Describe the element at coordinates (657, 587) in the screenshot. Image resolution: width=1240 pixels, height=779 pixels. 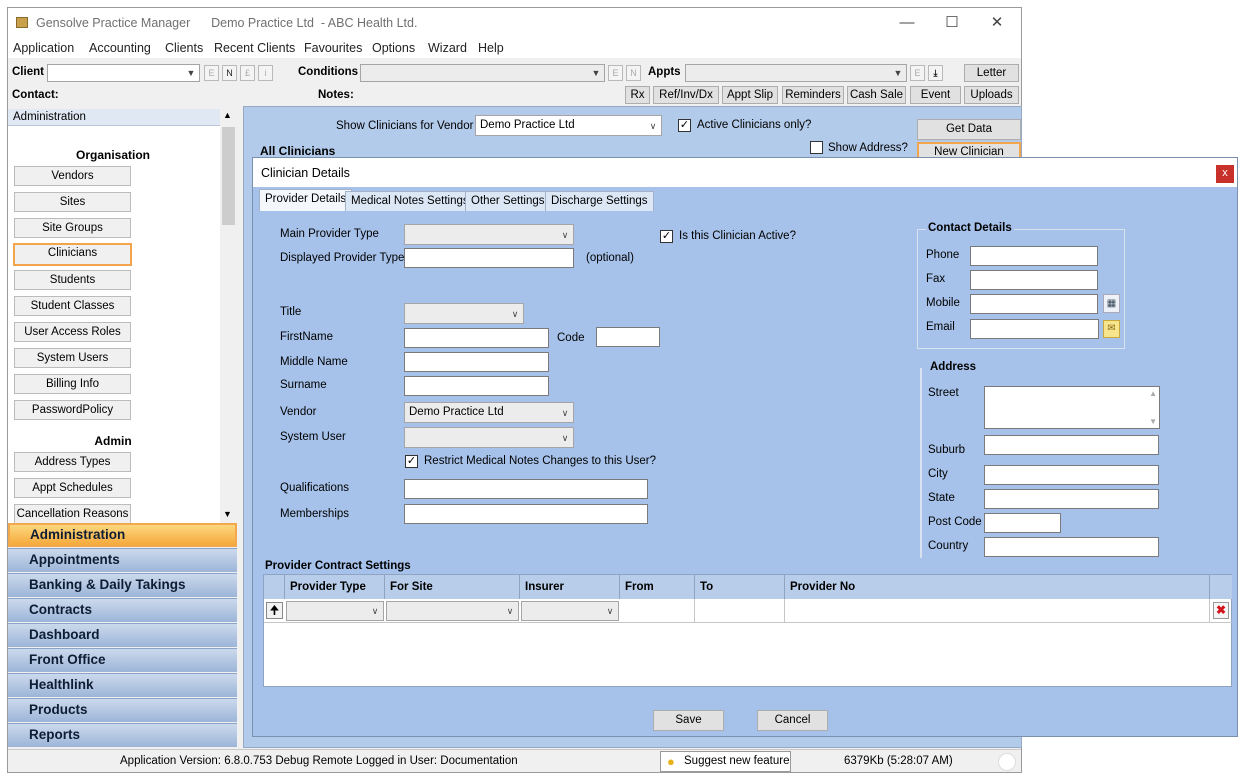
I see `col-from: From` at that location.